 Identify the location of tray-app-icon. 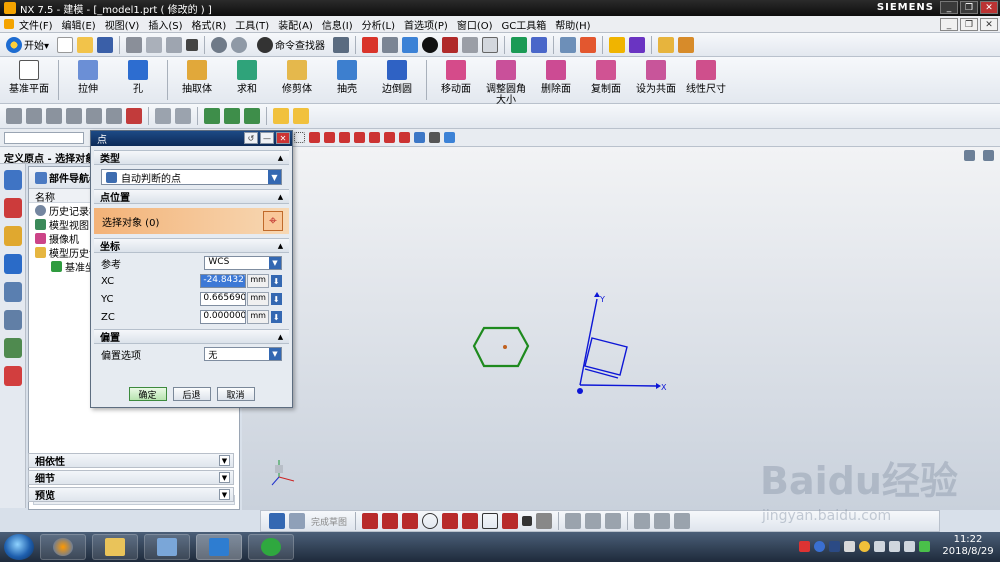
(804, 546).